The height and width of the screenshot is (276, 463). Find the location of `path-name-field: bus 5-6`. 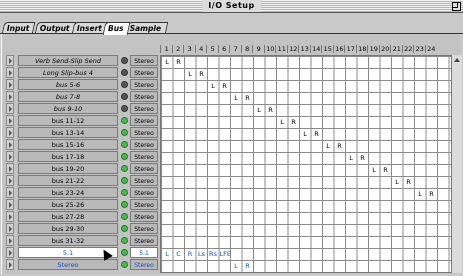

path-name-field: bus 5-6 is located at coordinates (68, 84).